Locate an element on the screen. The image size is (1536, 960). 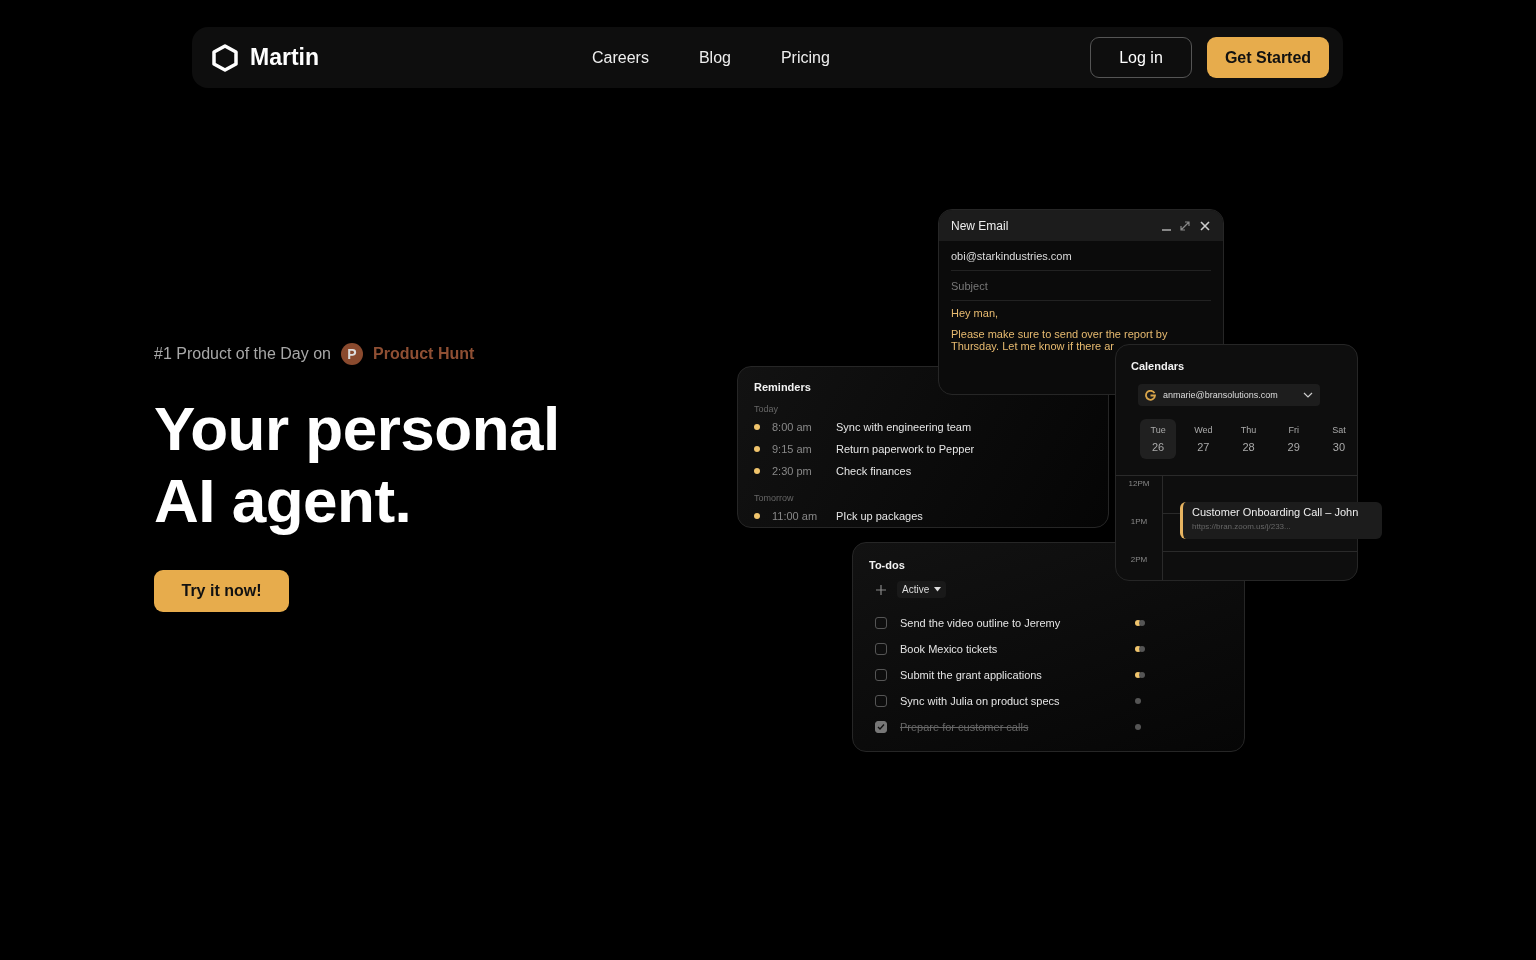
hour-label: 12PM is located at coordinates (1139, 484).